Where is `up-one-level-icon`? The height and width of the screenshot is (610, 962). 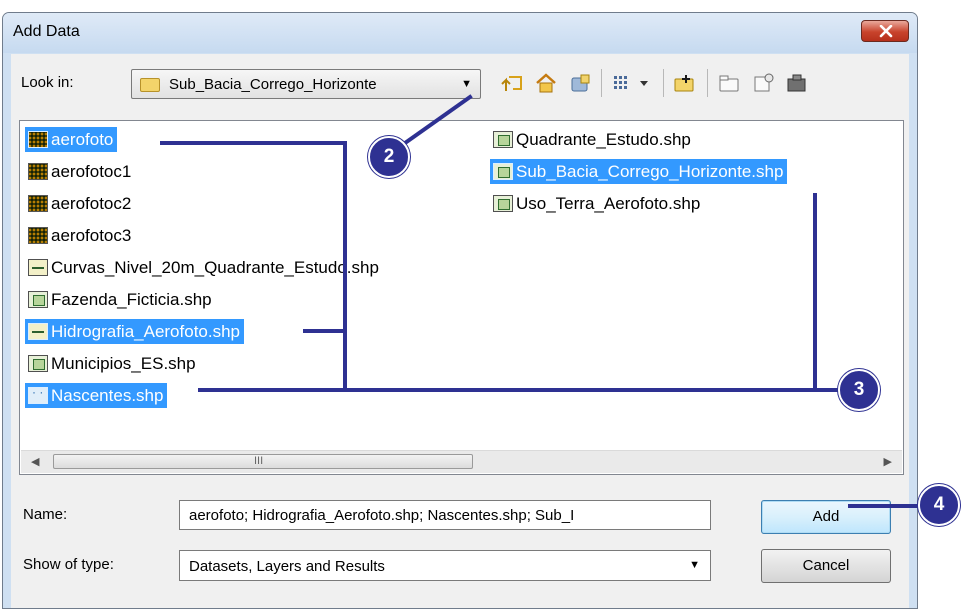 up-one-level-icon is located at coordinates (512, 83).